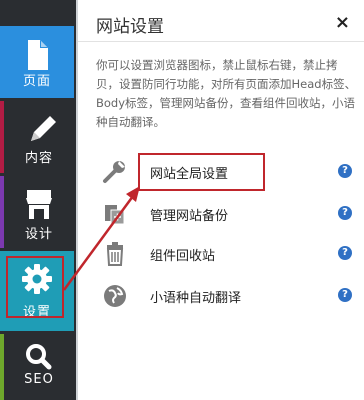 Image resolution: width=364 pixels, height=400 pixels. What do you see at coordinates (35, 287) in the screenshot?
I see `settings-highlight-box` at bounding box center [35, 287].